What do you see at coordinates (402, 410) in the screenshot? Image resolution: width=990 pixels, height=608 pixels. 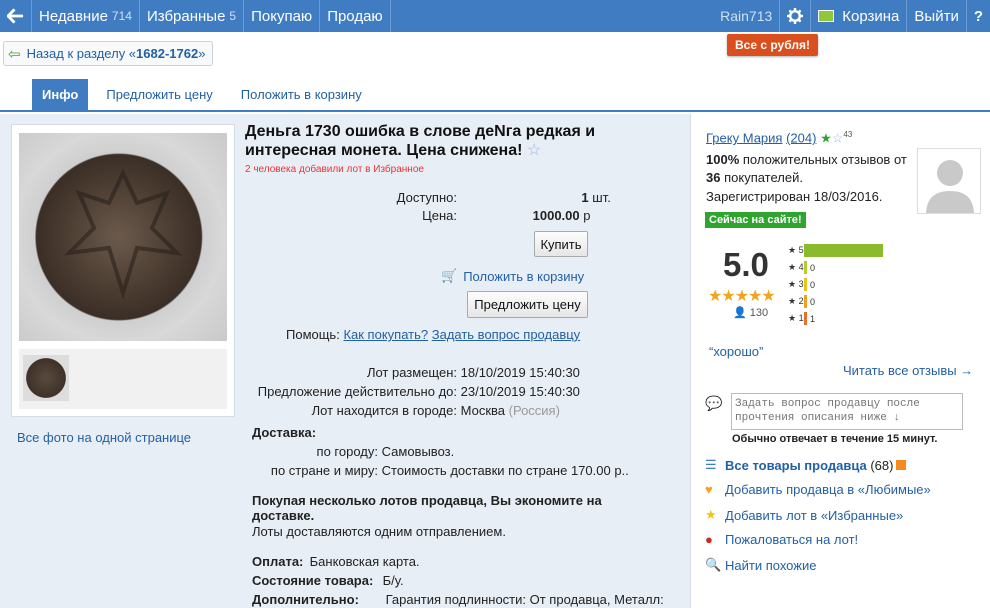 I see `city-row: Лот находится в городе: Москва (Россия)` at bounding box center [402, 410].